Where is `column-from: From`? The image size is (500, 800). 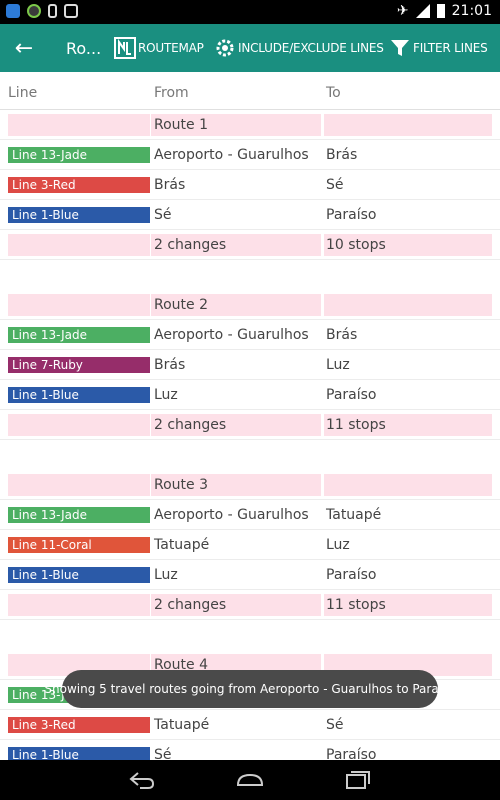 column-from: From is located at coordinates (171, 93).